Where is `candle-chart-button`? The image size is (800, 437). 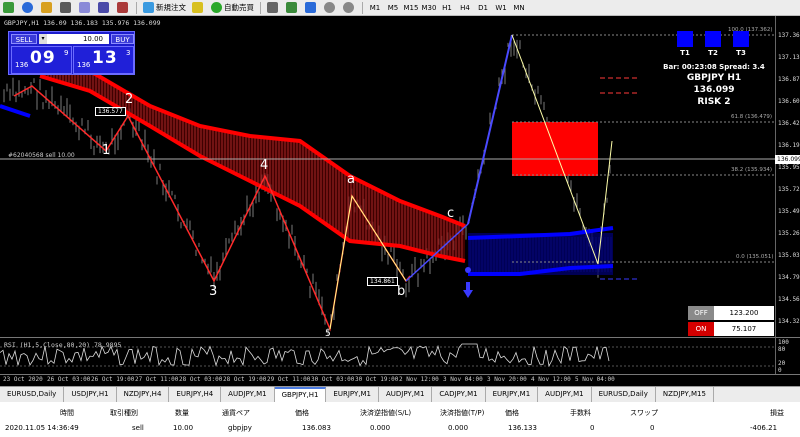
candle-chart-button is located at coordinates (292, 8).